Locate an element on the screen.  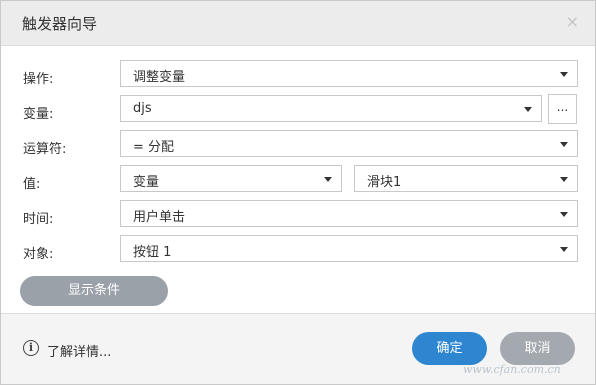
object-label: 对象: is located at coordinates (38, 254).